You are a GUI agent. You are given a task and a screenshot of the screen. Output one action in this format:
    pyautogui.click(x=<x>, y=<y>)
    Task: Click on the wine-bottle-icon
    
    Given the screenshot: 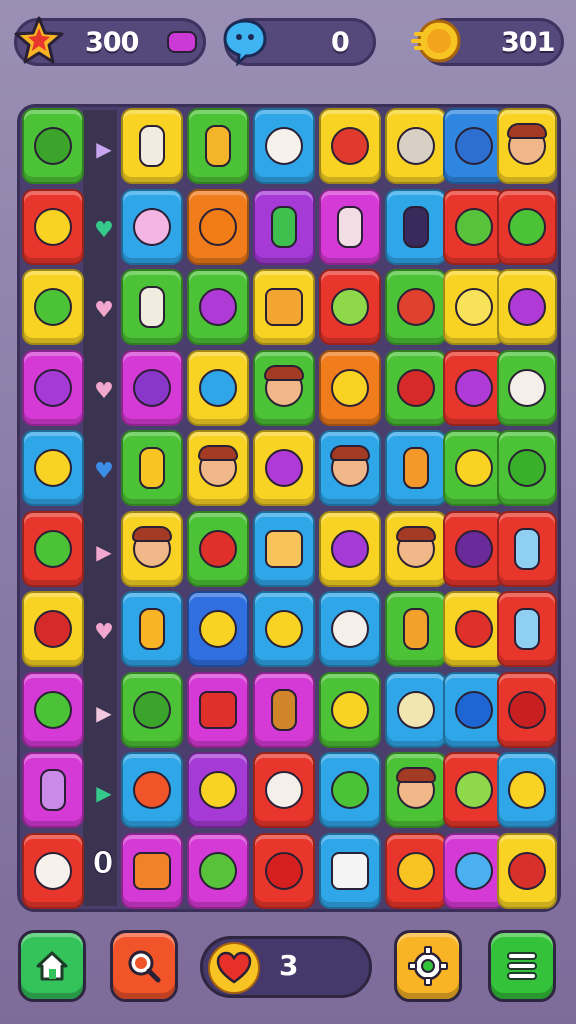 What is the action you would take?
    pyautogui.click(x=416, y=227)
    